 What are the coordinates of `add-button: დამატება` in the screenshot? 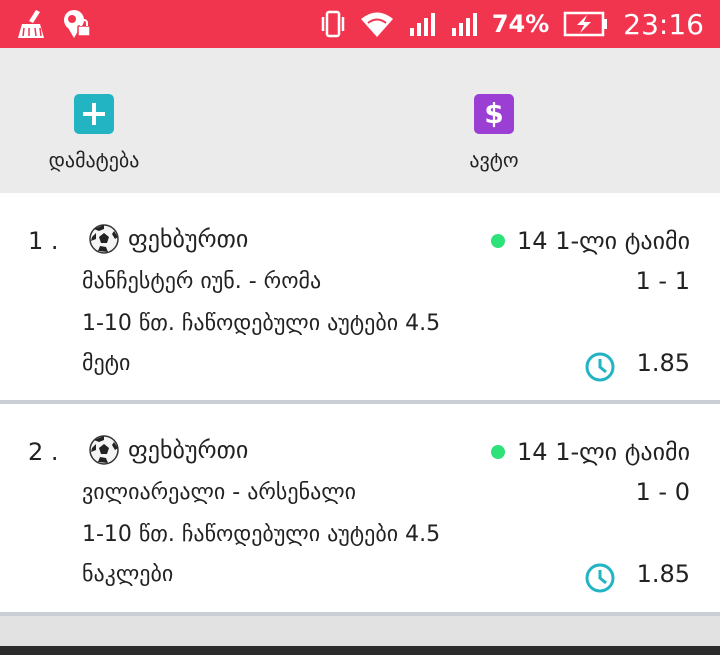 It's located at (94, 133).